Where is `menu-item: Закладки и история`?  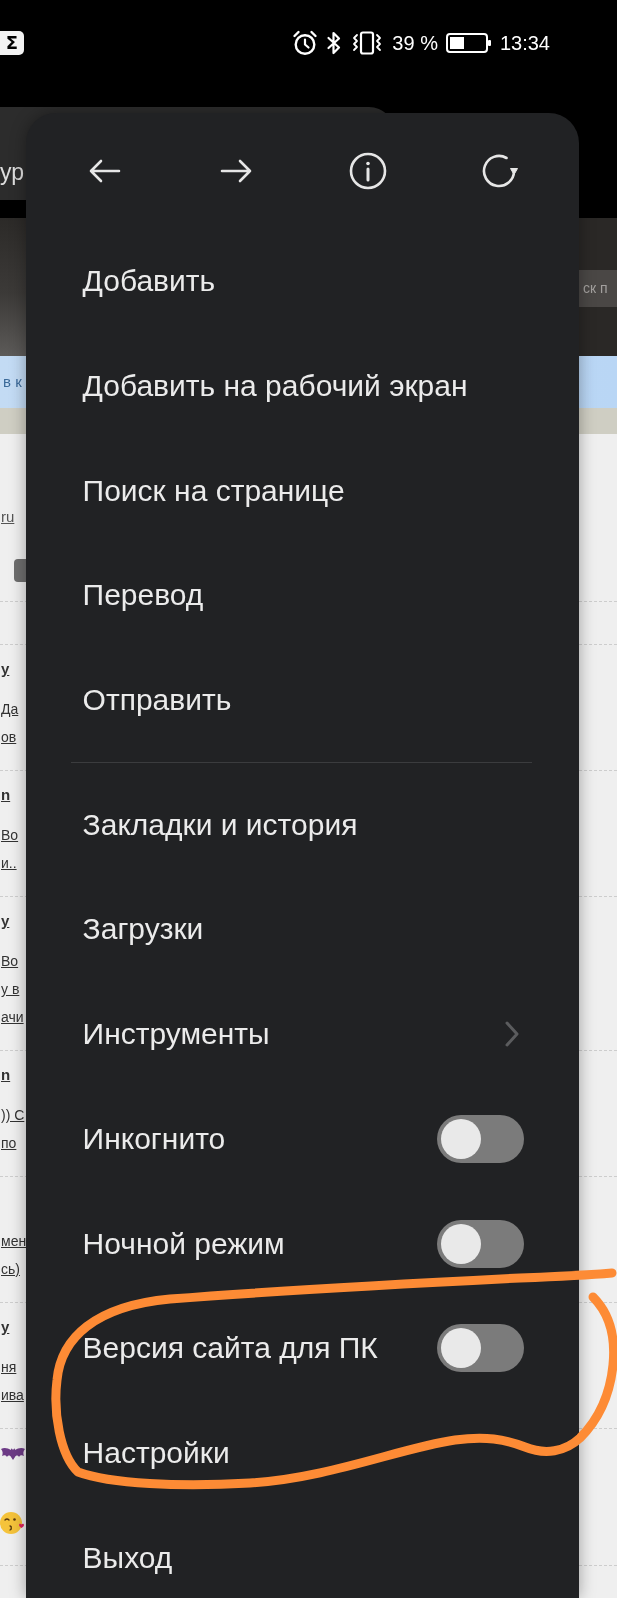
menu-item: Закладки и история is located at coordinates (220, 824).